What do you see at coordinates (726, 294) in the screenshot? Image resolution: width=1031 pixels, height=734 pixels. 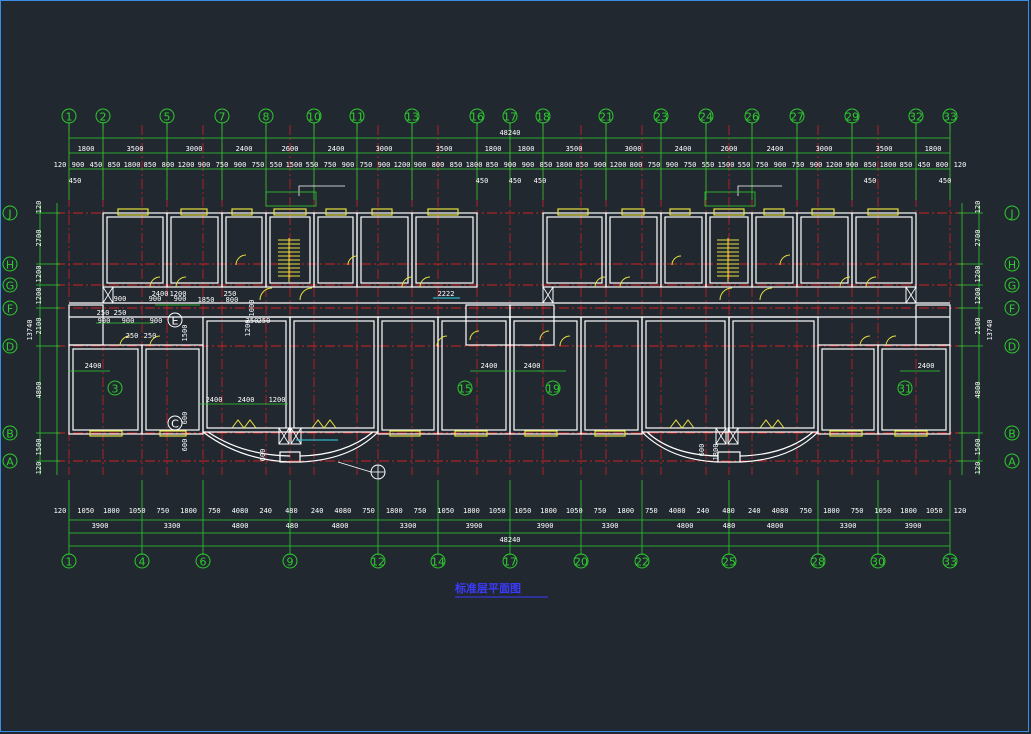 I see `door-swing` at bounding box center [726, 294].